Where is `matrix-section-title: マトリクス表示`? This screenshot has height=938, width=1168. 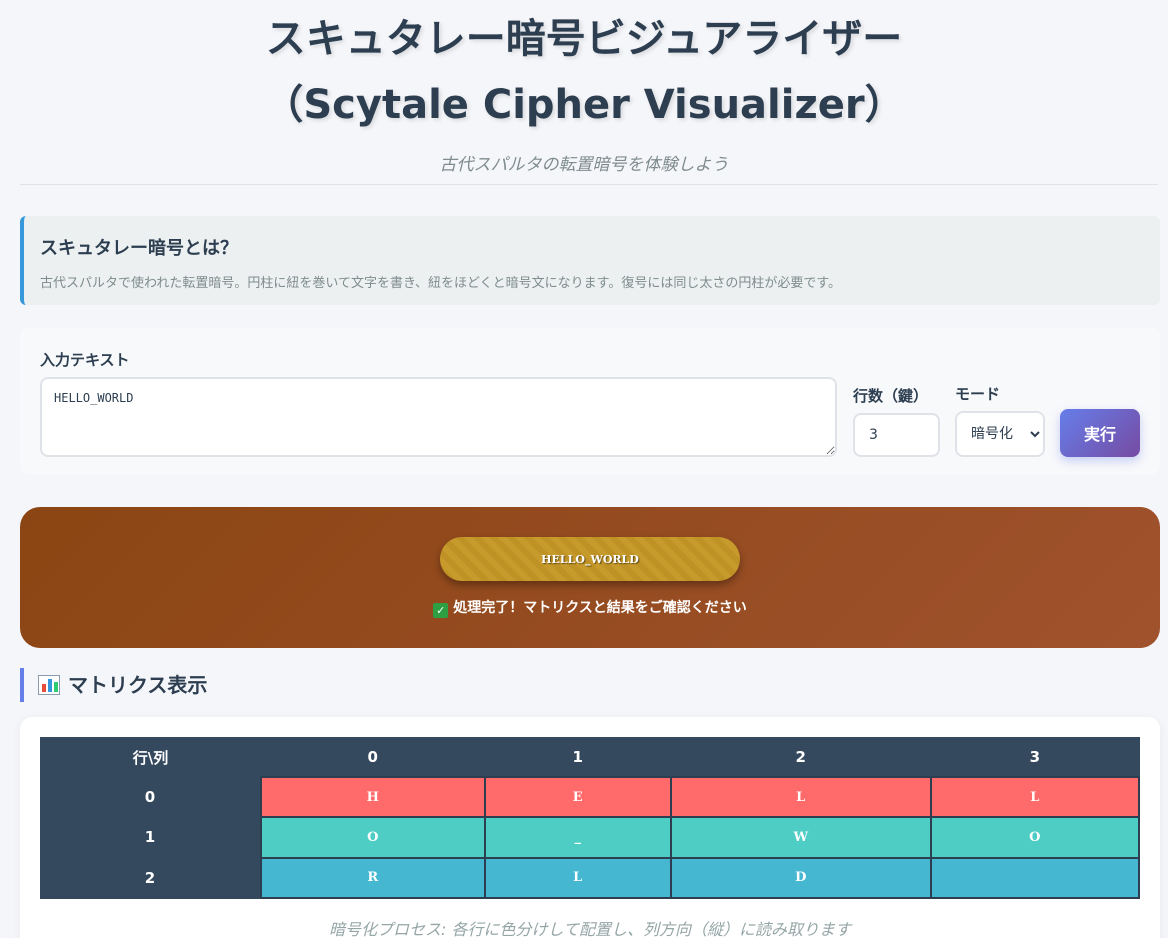 matrix-section-title: マトリクス表示 is located at coordinates (113, 685).